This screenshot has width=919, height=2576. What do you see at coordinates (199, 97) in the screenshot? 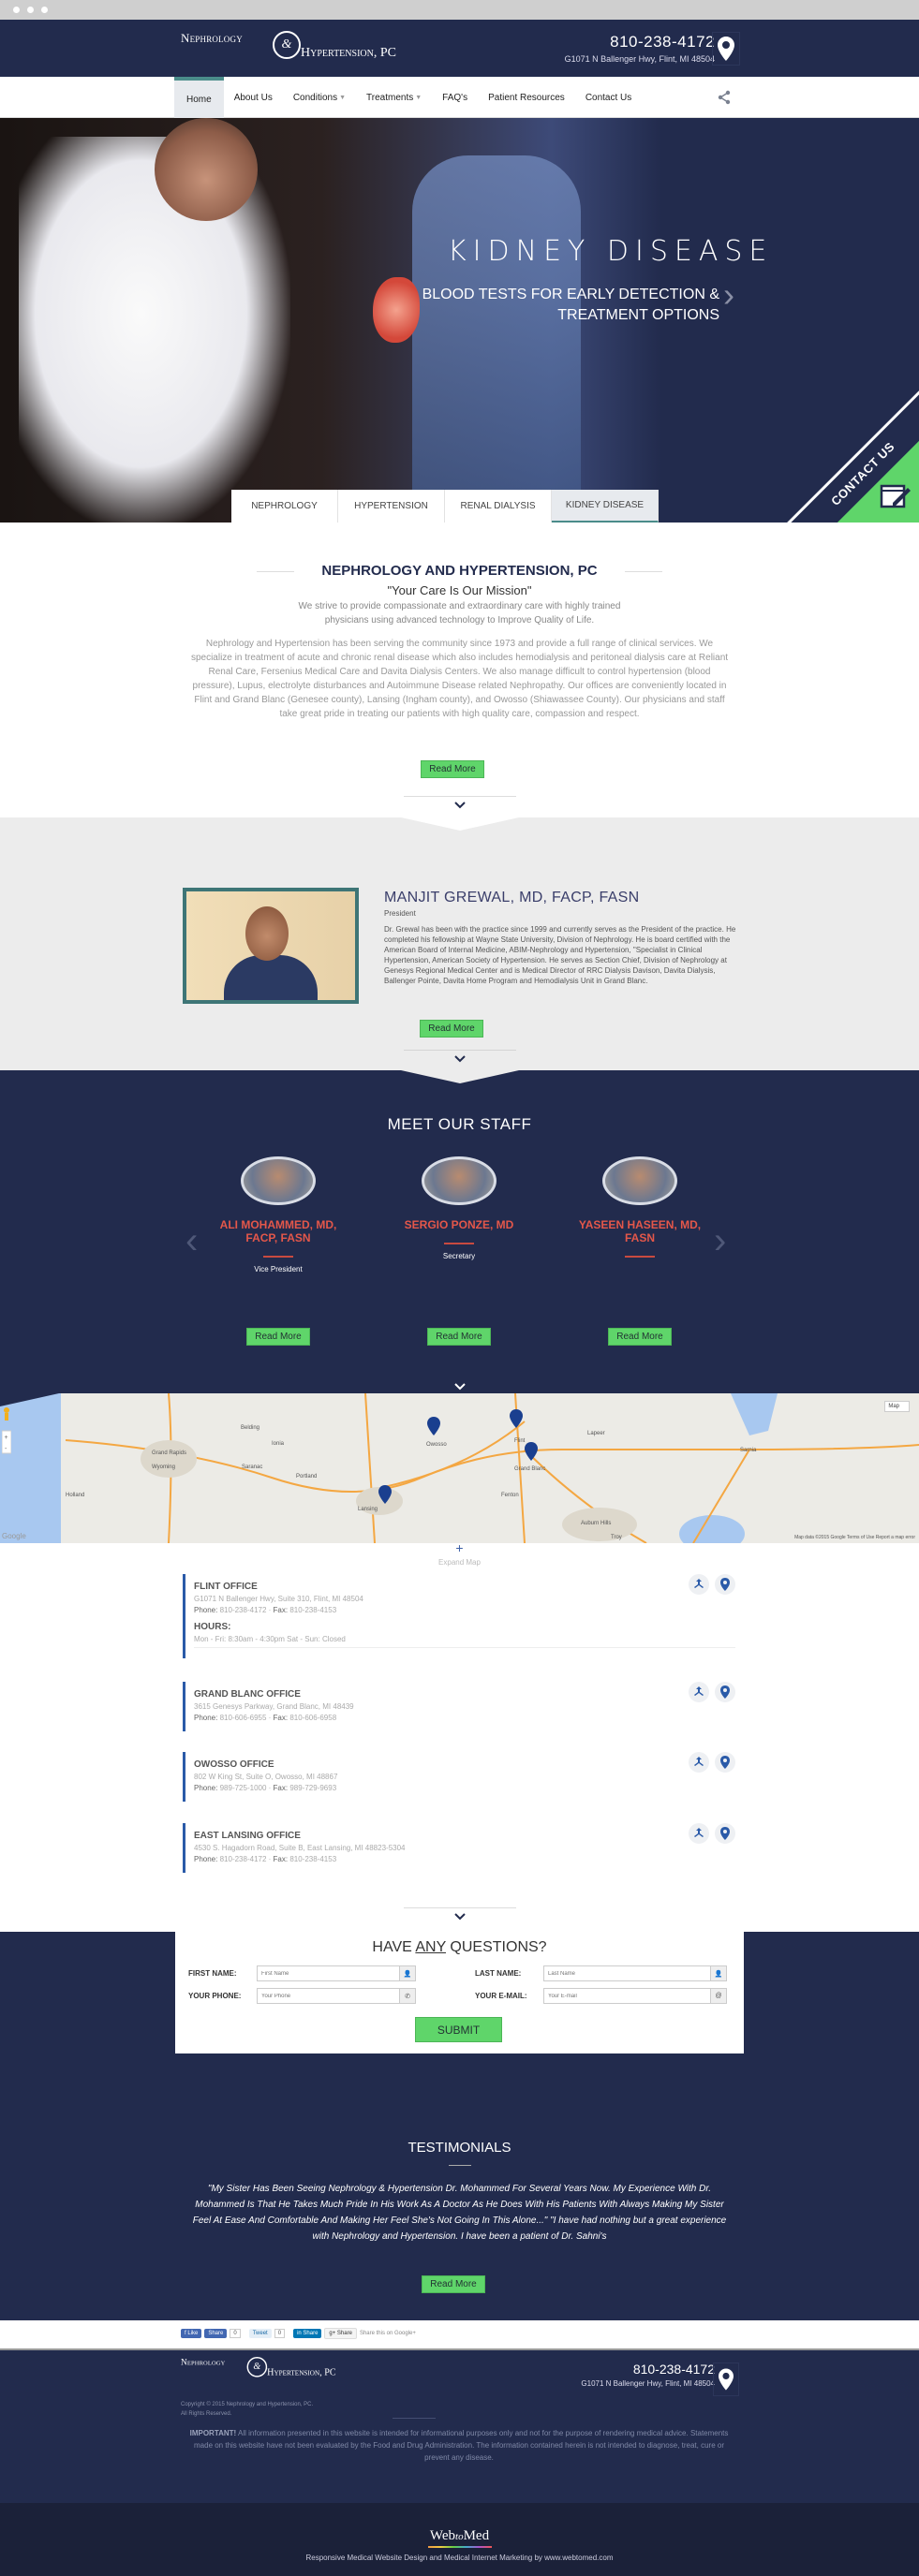
I see `nav-home: Home` at bounding box center [199, 97].